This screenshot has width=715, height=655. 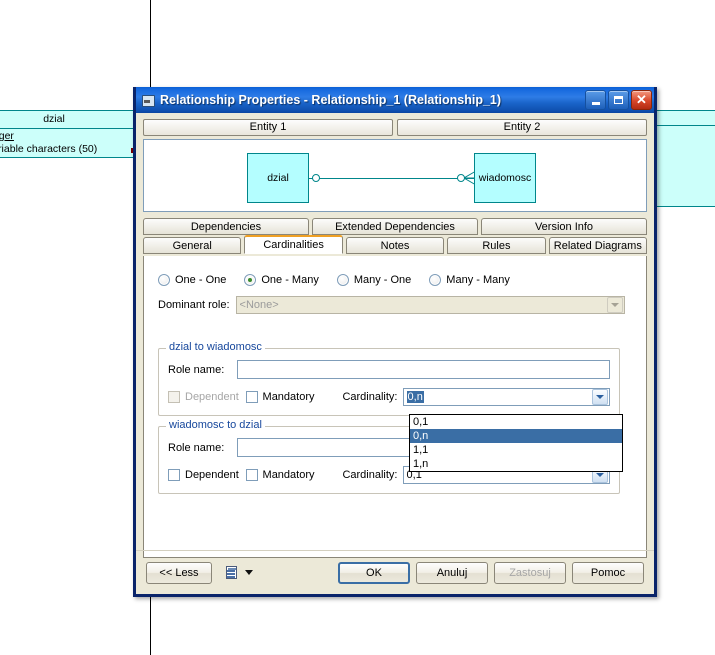 I want to click on maximize-button, so click(x=618, y=100).